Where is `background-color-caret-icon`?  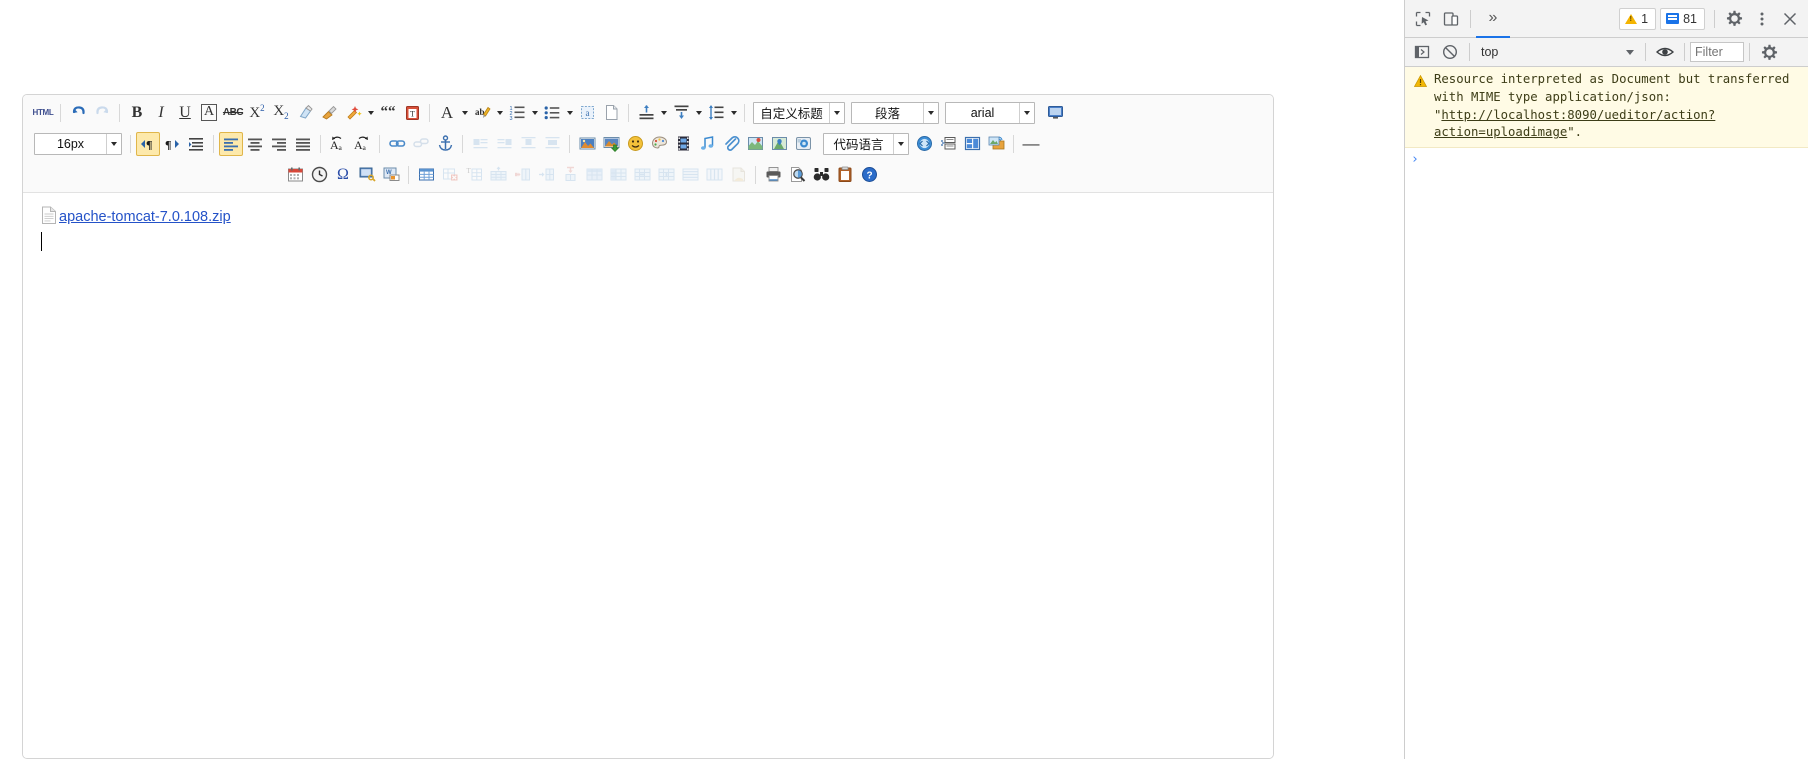
background-color-caret-icon is located at coordinates (499, 113).